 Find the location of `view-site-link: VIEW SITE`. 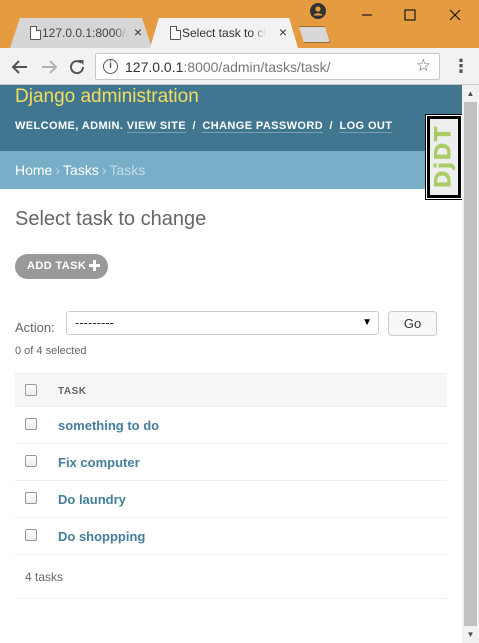

view-site-link: VIEW SITE is located at coordinates (156, 126).